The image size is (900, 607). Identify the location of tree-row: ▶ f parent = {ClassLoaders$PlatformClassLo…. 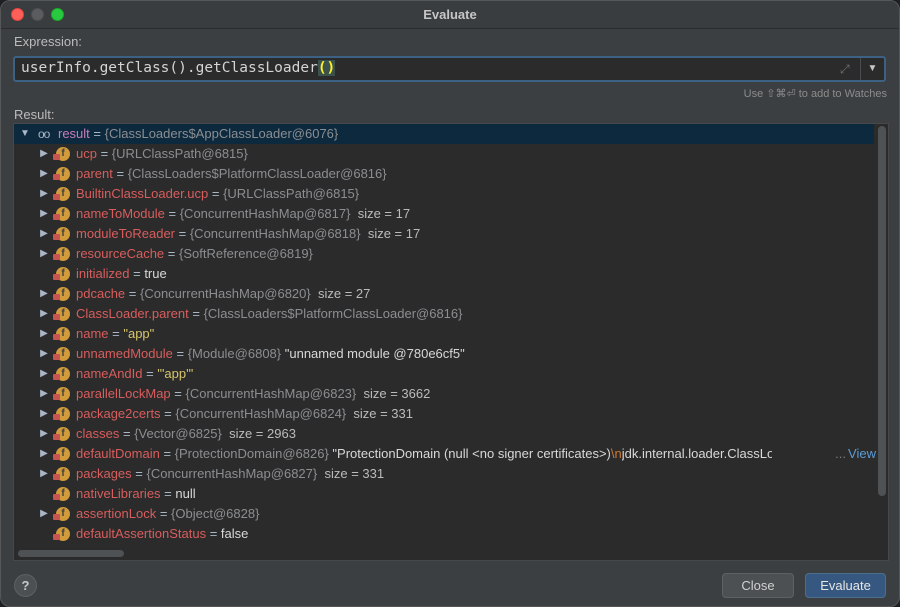
(444, 174).